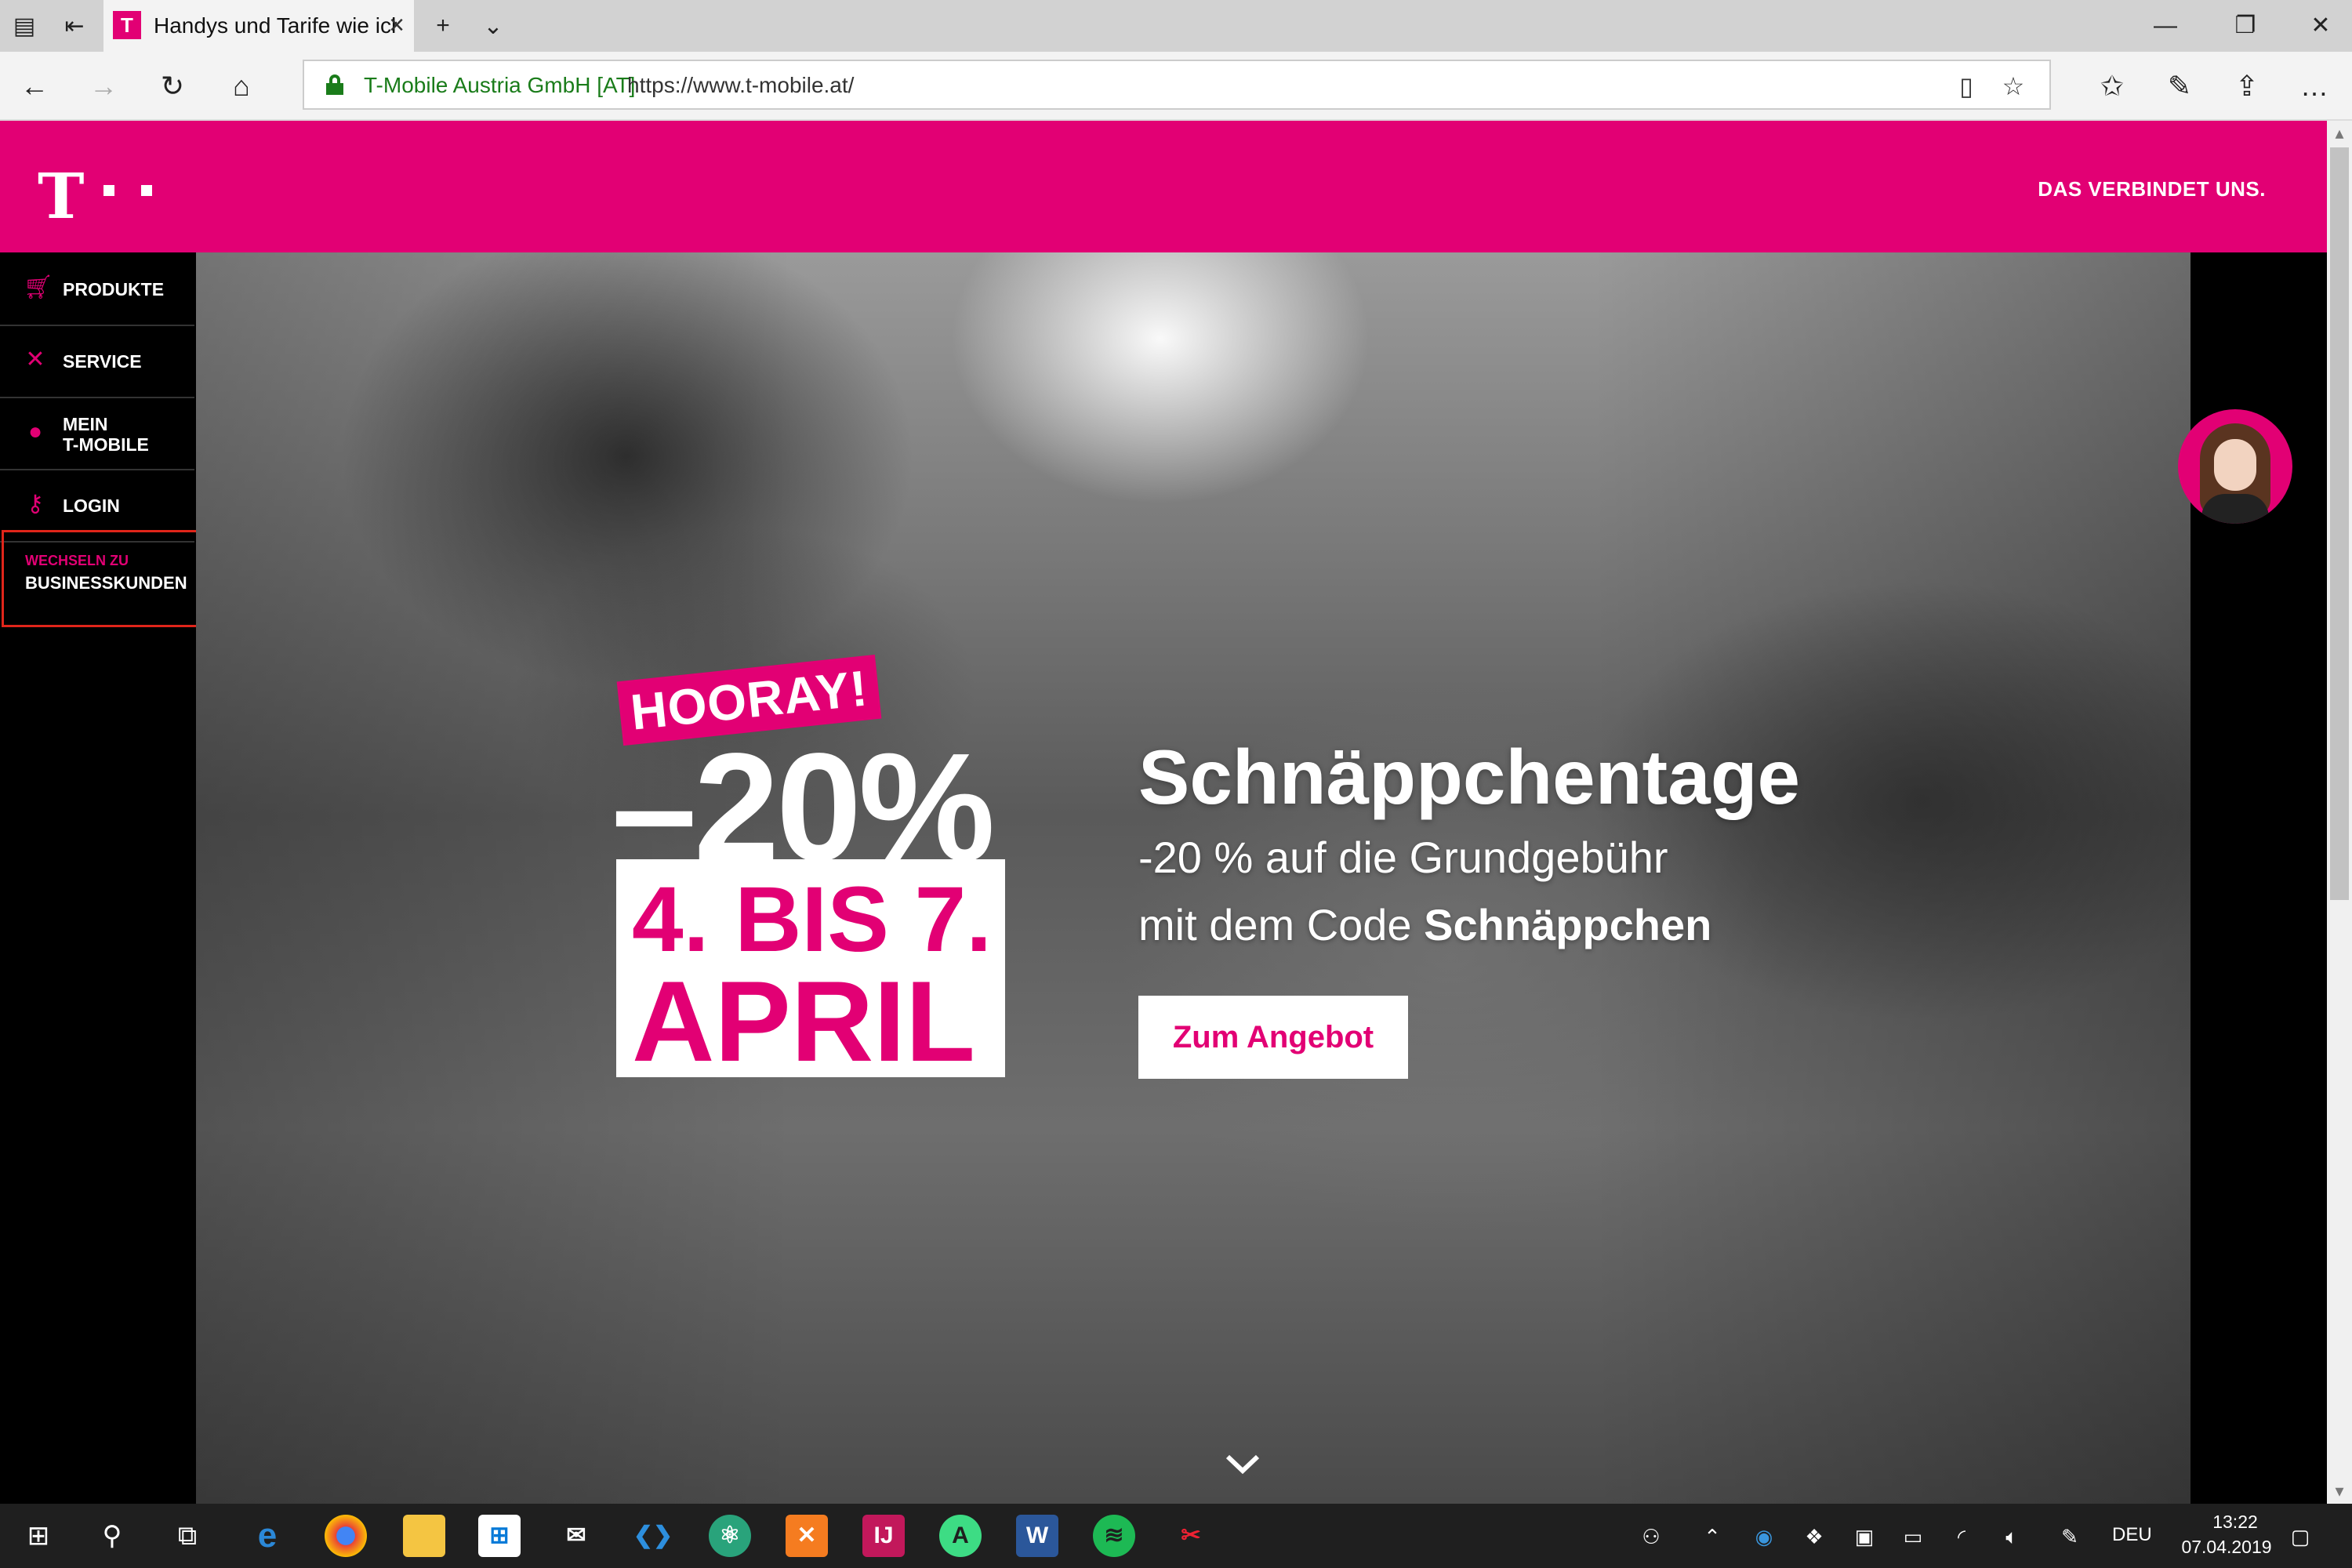  Describe the element at coordinates (1469, 777) in the screenshot. I see `hero-headline: Schnäppchentage` at that location.